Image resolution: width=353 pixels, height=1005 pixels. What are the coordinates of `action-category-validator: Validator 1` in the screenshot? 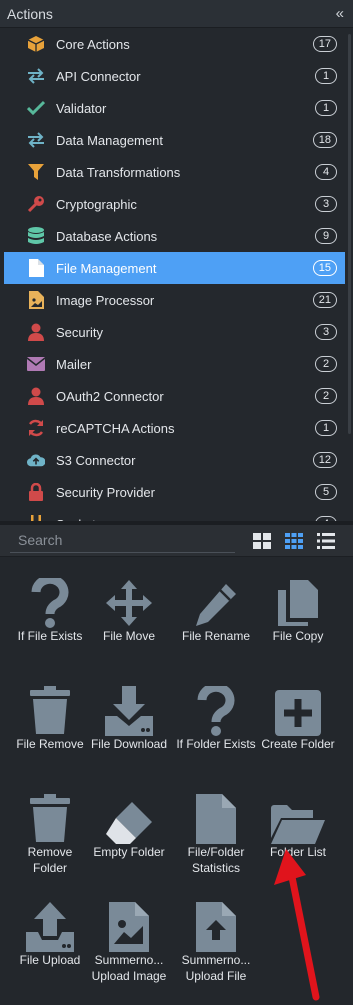 It's located at (174, 108).